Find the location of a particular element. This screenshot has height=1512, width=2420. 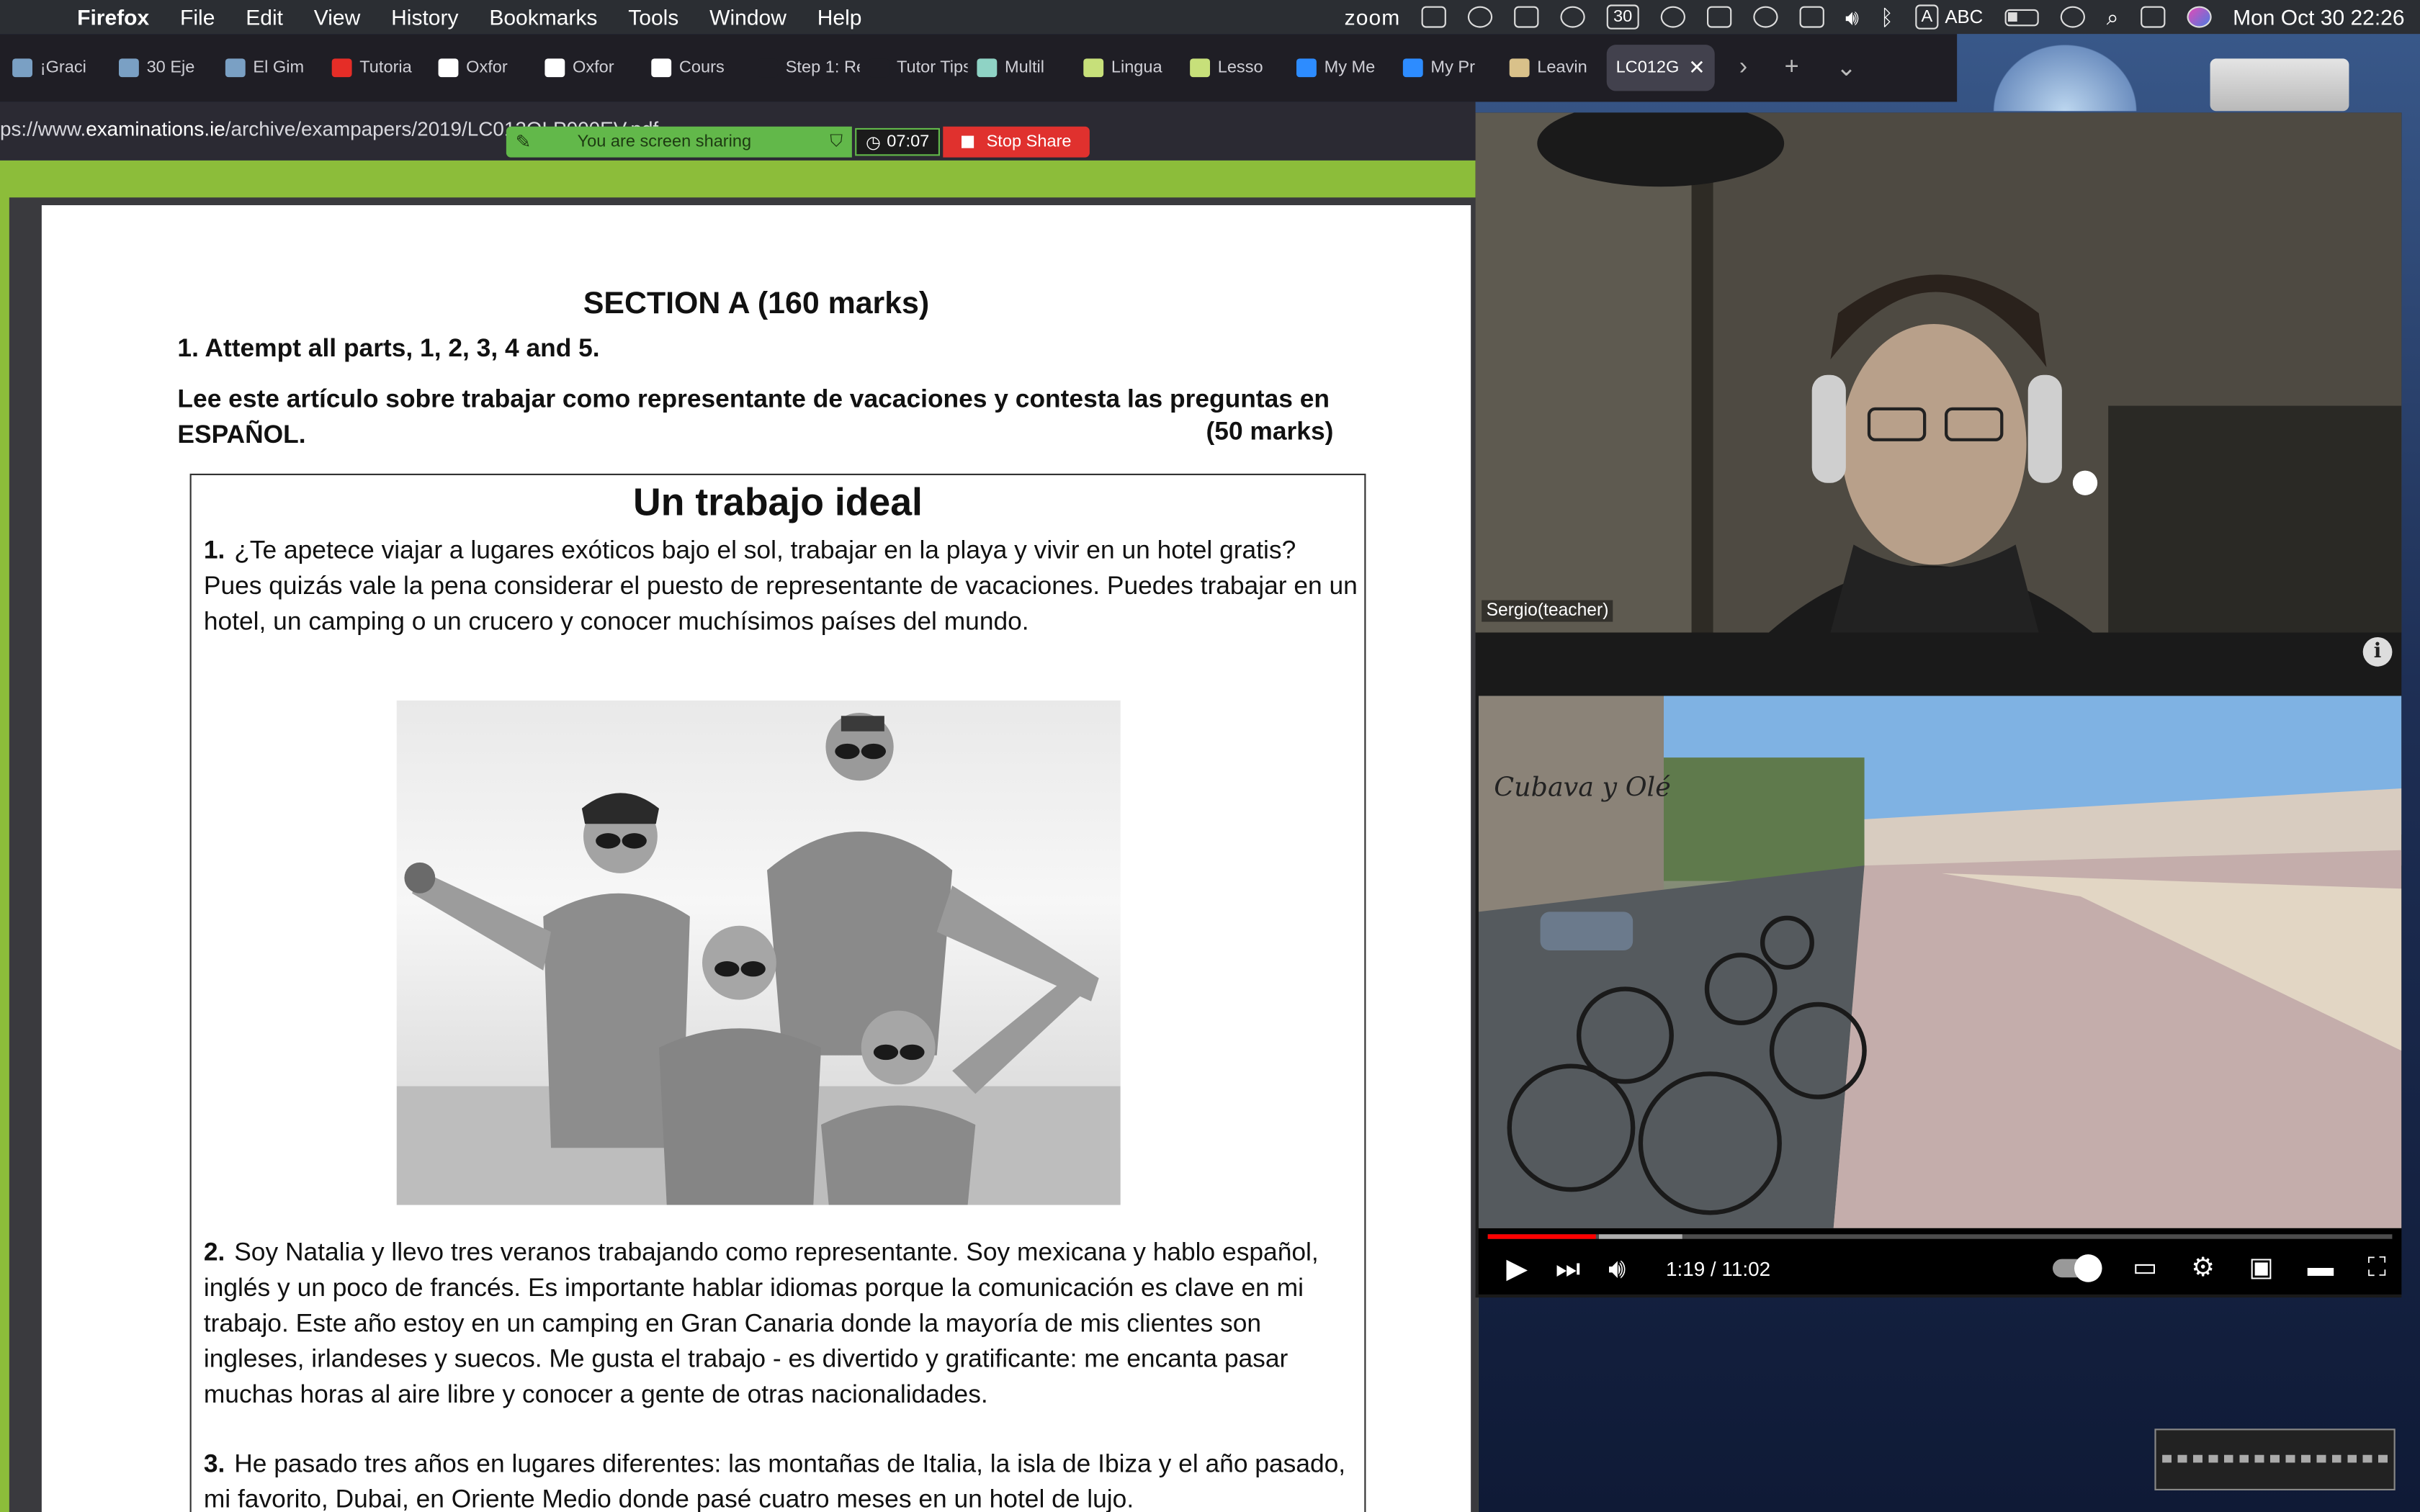

menu-window: Window is located at coordinates (748, 16).